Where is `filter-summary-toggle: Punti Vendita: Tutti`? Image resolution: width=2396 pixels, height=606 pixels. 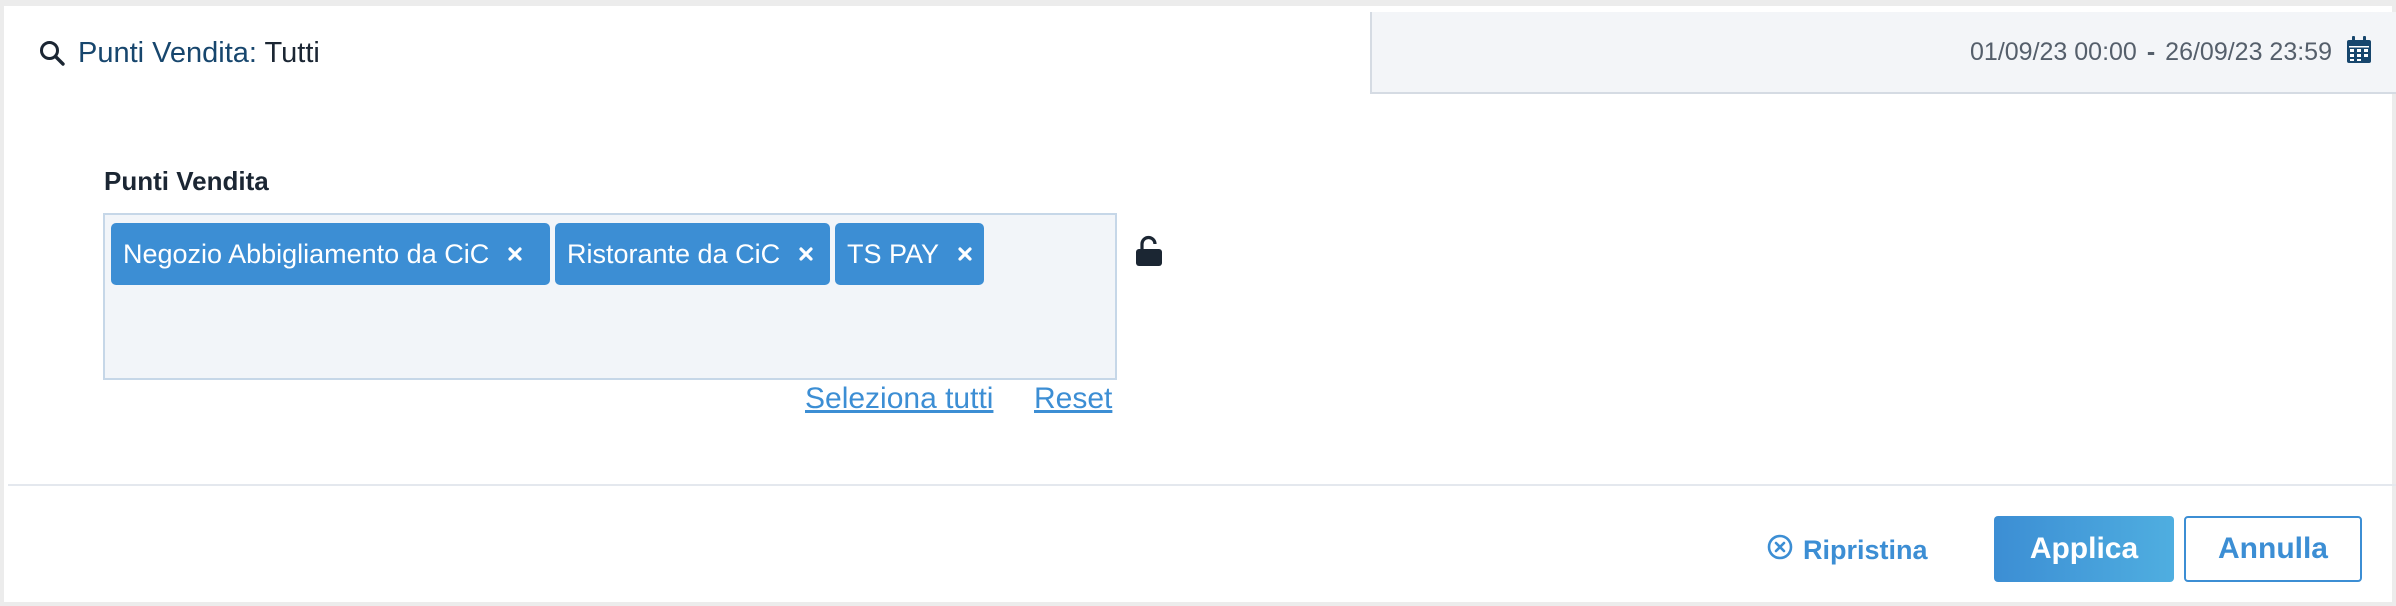
filter-summary-toggle: Punti Vendita: Tutti is located at coordinates (689, 53).